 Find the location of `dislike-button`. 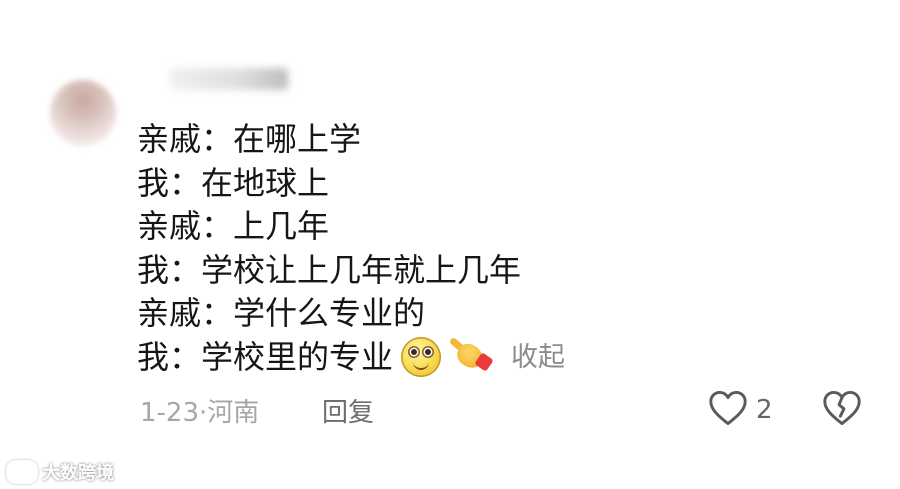

dislike-button is located at coordinates (842, 410).